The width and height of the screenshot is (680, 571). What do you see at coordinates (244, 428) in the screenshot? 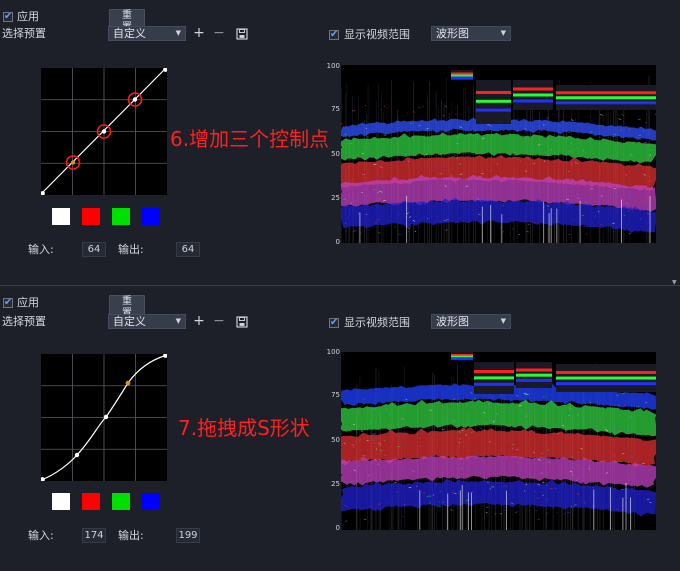
I see `annotation-text: 7.拖拽成S形状` at bounding box center [244, 428].